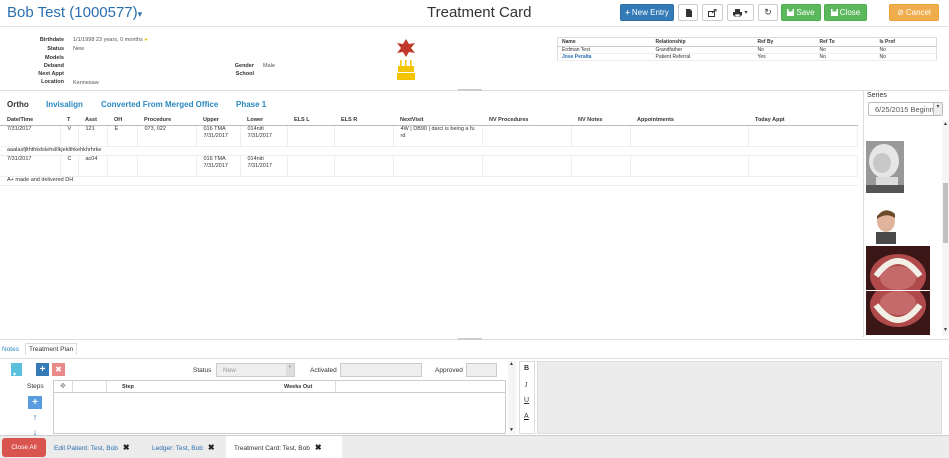  What do you see at coordinates (801, 12) in the screenshot?
I see `save-button: Save` at bounding box center [801, 12].